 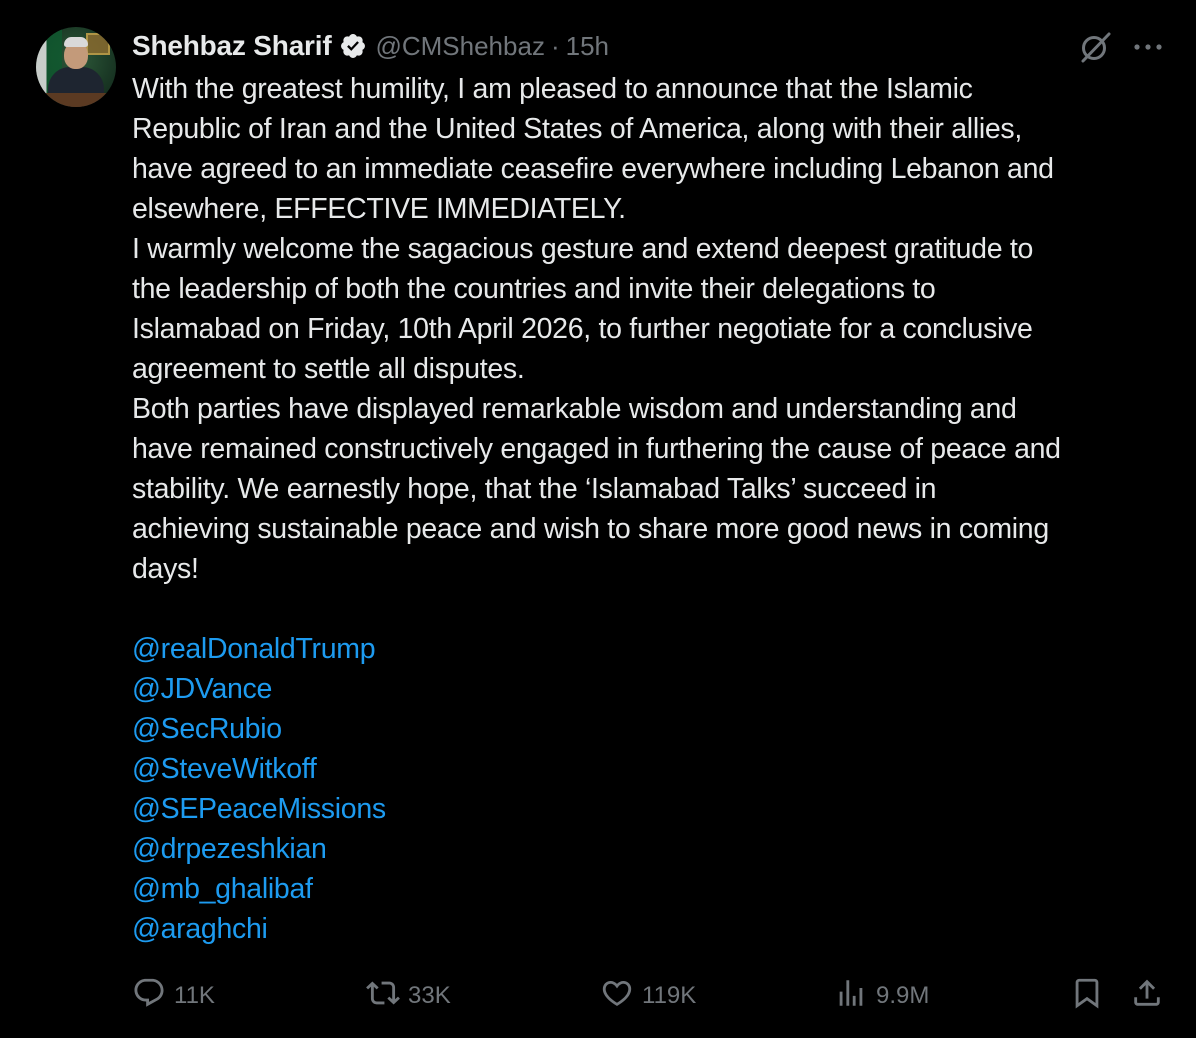 I want to click on mention-link: @mb_ghalibaf, so click(x=259, y=889).